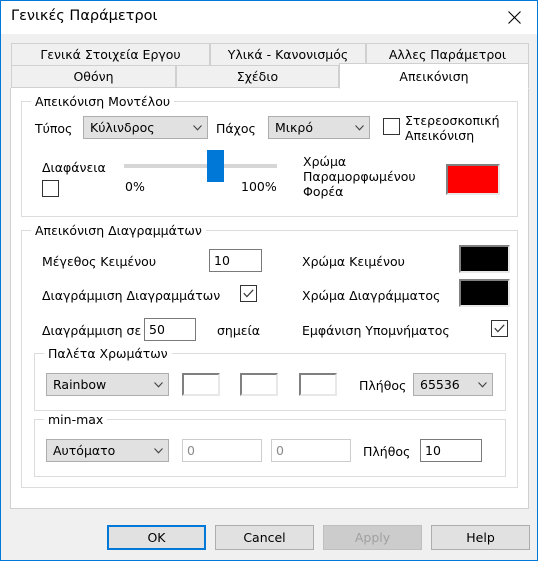 This screenshot has height=561, width=538. I want to click on min-max-legend: min-max, so click(76, 419).